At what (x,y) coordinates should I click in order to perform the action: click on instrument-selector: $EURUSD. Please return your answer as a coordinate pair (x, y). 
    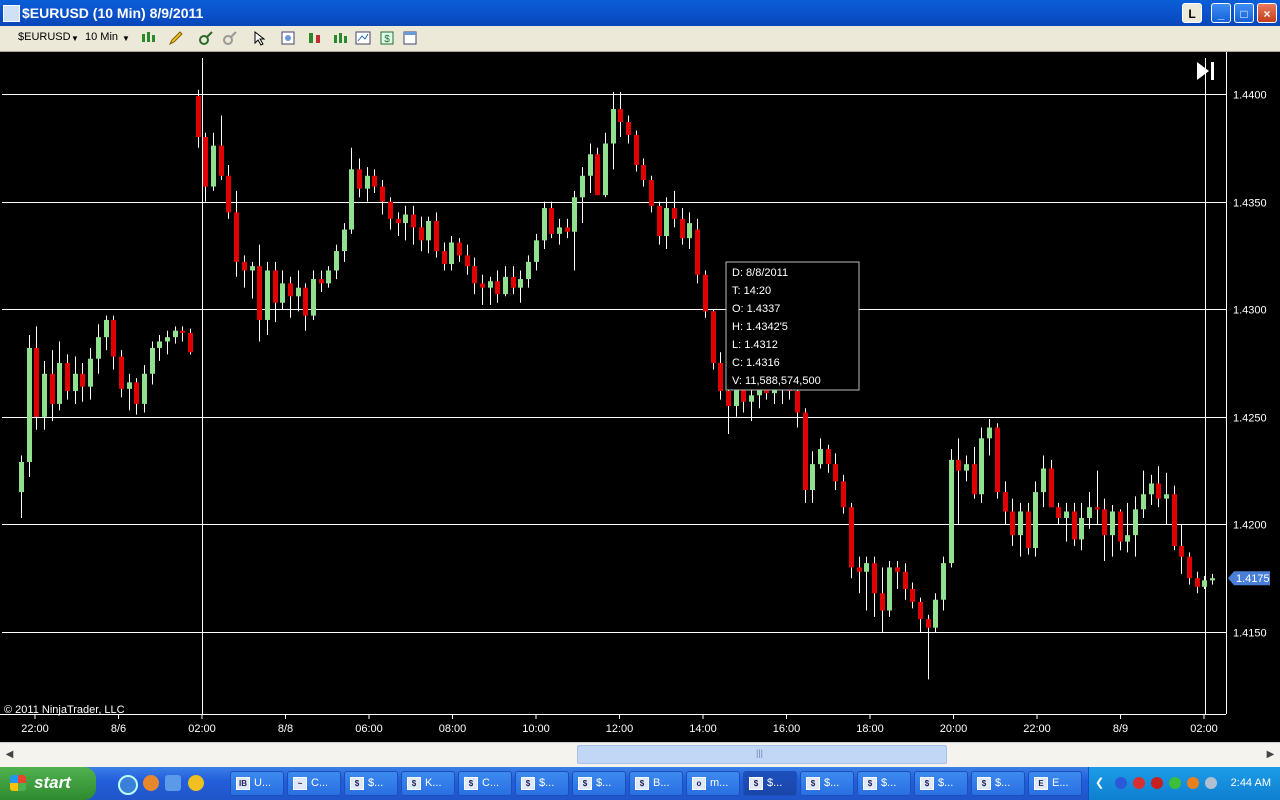
    Looking at the image, I should click on (44, 37).